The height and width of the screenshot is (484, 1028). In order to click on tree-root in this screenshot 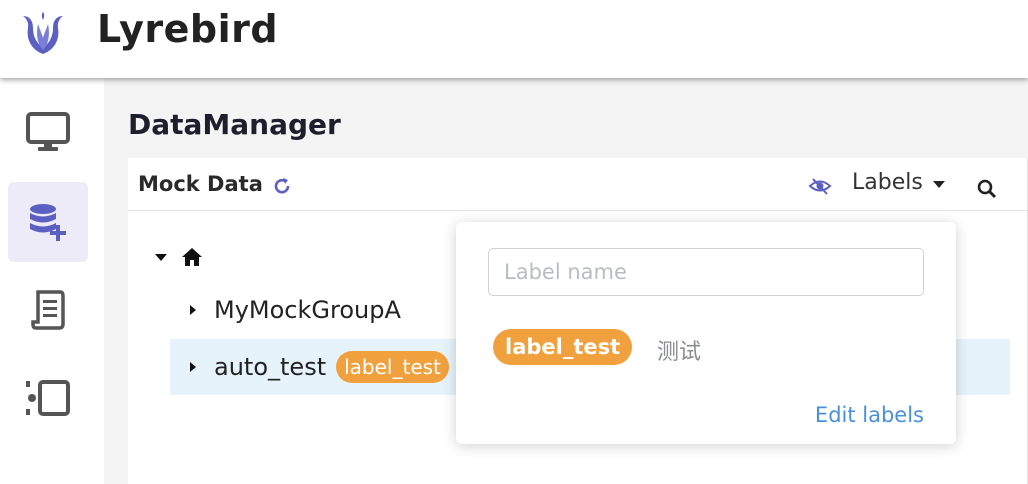, I will do `click(312, 257)`.